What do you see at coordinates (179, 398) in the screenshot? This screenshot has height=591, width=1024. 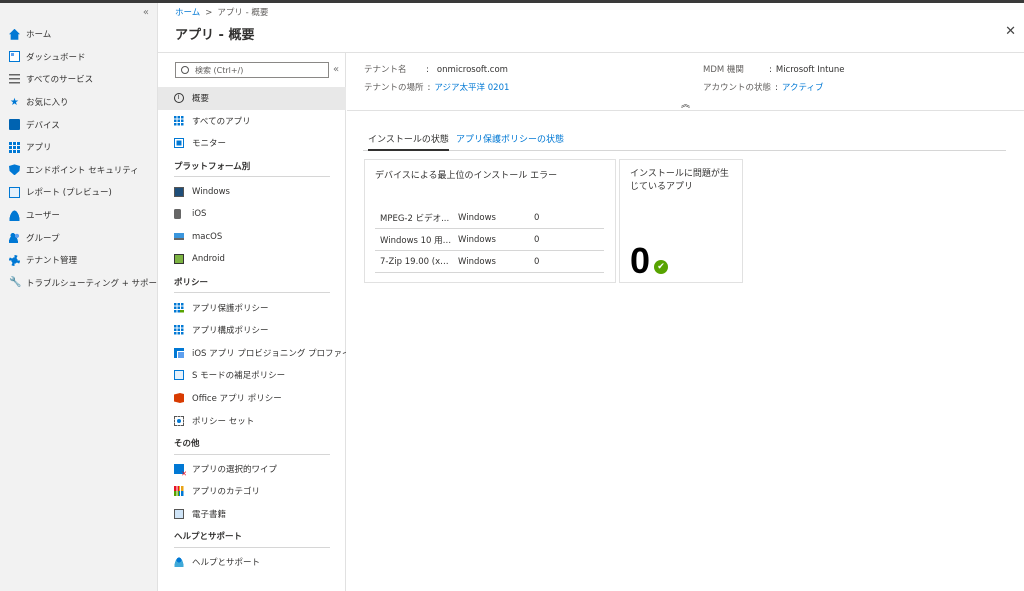 I see `office-icon` at bounding box center [179, 398].